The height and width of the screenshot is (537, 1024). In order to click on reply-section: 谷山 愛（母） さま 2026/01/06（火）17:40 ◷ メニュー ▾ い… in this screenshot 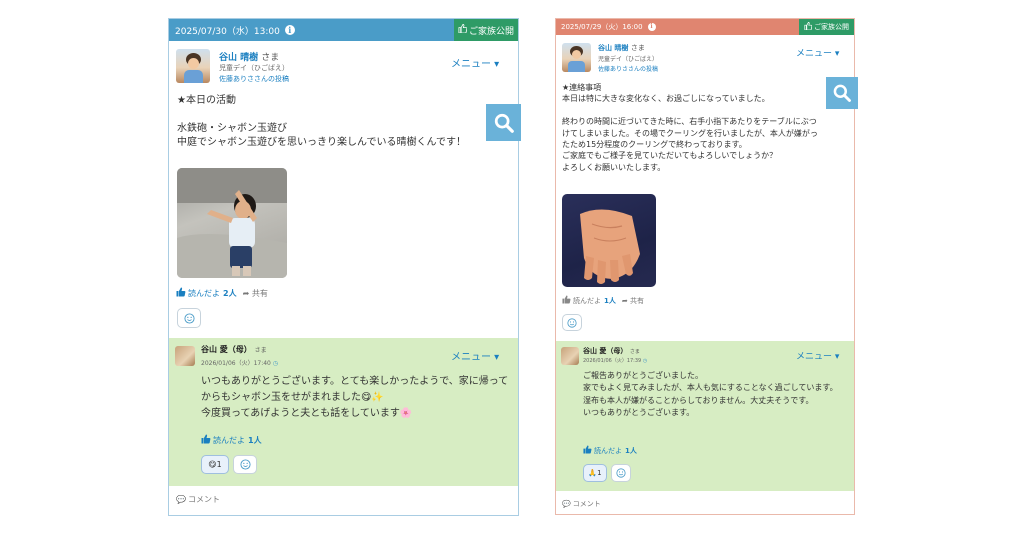, I will do `click(343, 412)`.